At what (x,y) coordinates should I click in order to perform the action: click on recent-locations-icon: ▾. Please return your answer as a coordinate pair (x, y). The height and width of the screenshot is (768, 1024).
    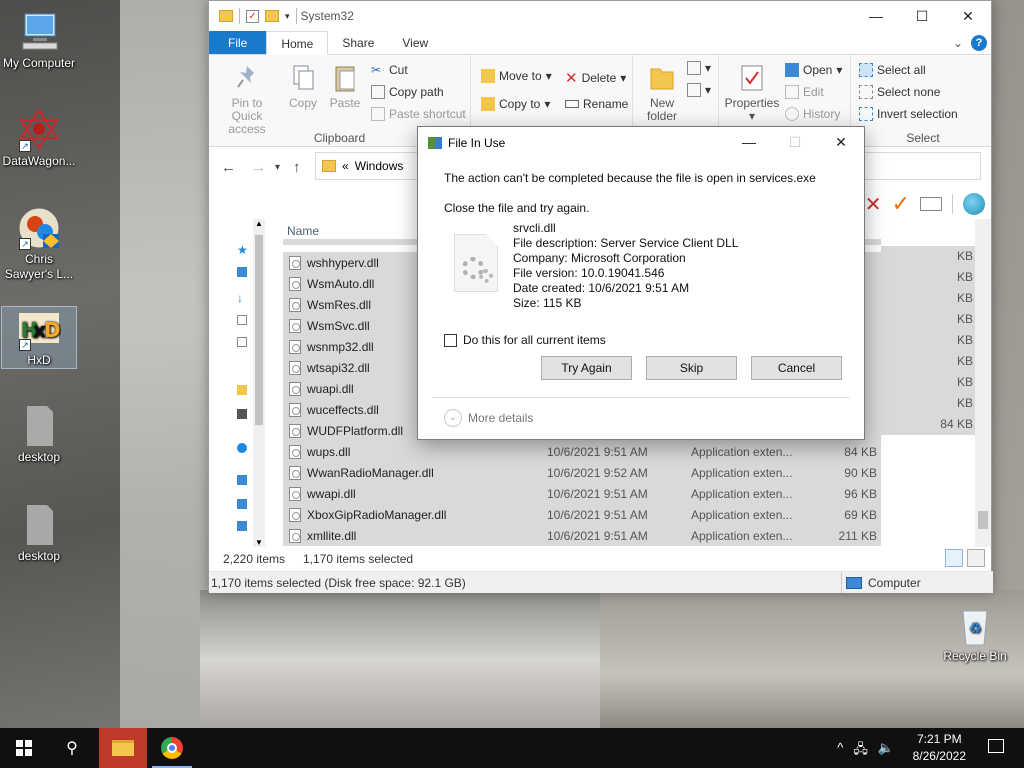
    Looking at the image, I should click on (277, 167).